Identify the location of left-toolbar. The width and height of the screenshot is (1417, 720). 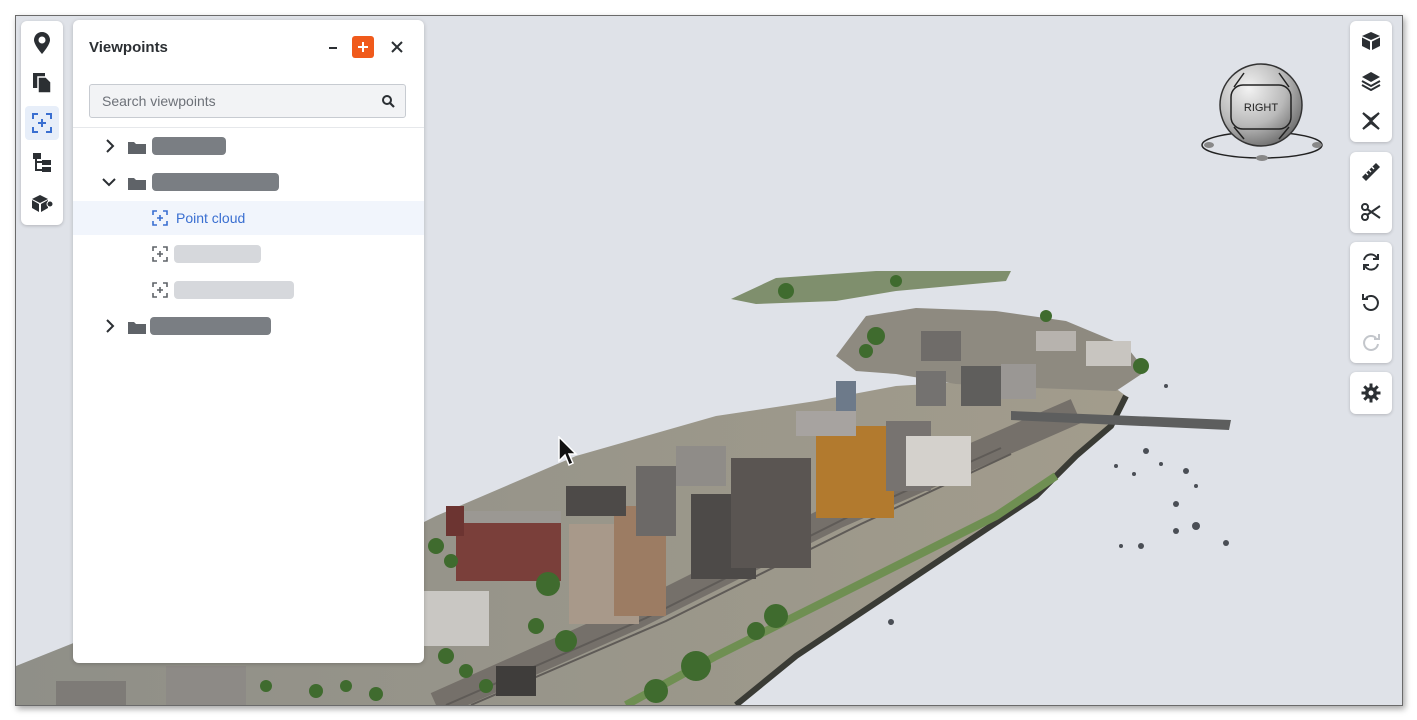
(42, 123).